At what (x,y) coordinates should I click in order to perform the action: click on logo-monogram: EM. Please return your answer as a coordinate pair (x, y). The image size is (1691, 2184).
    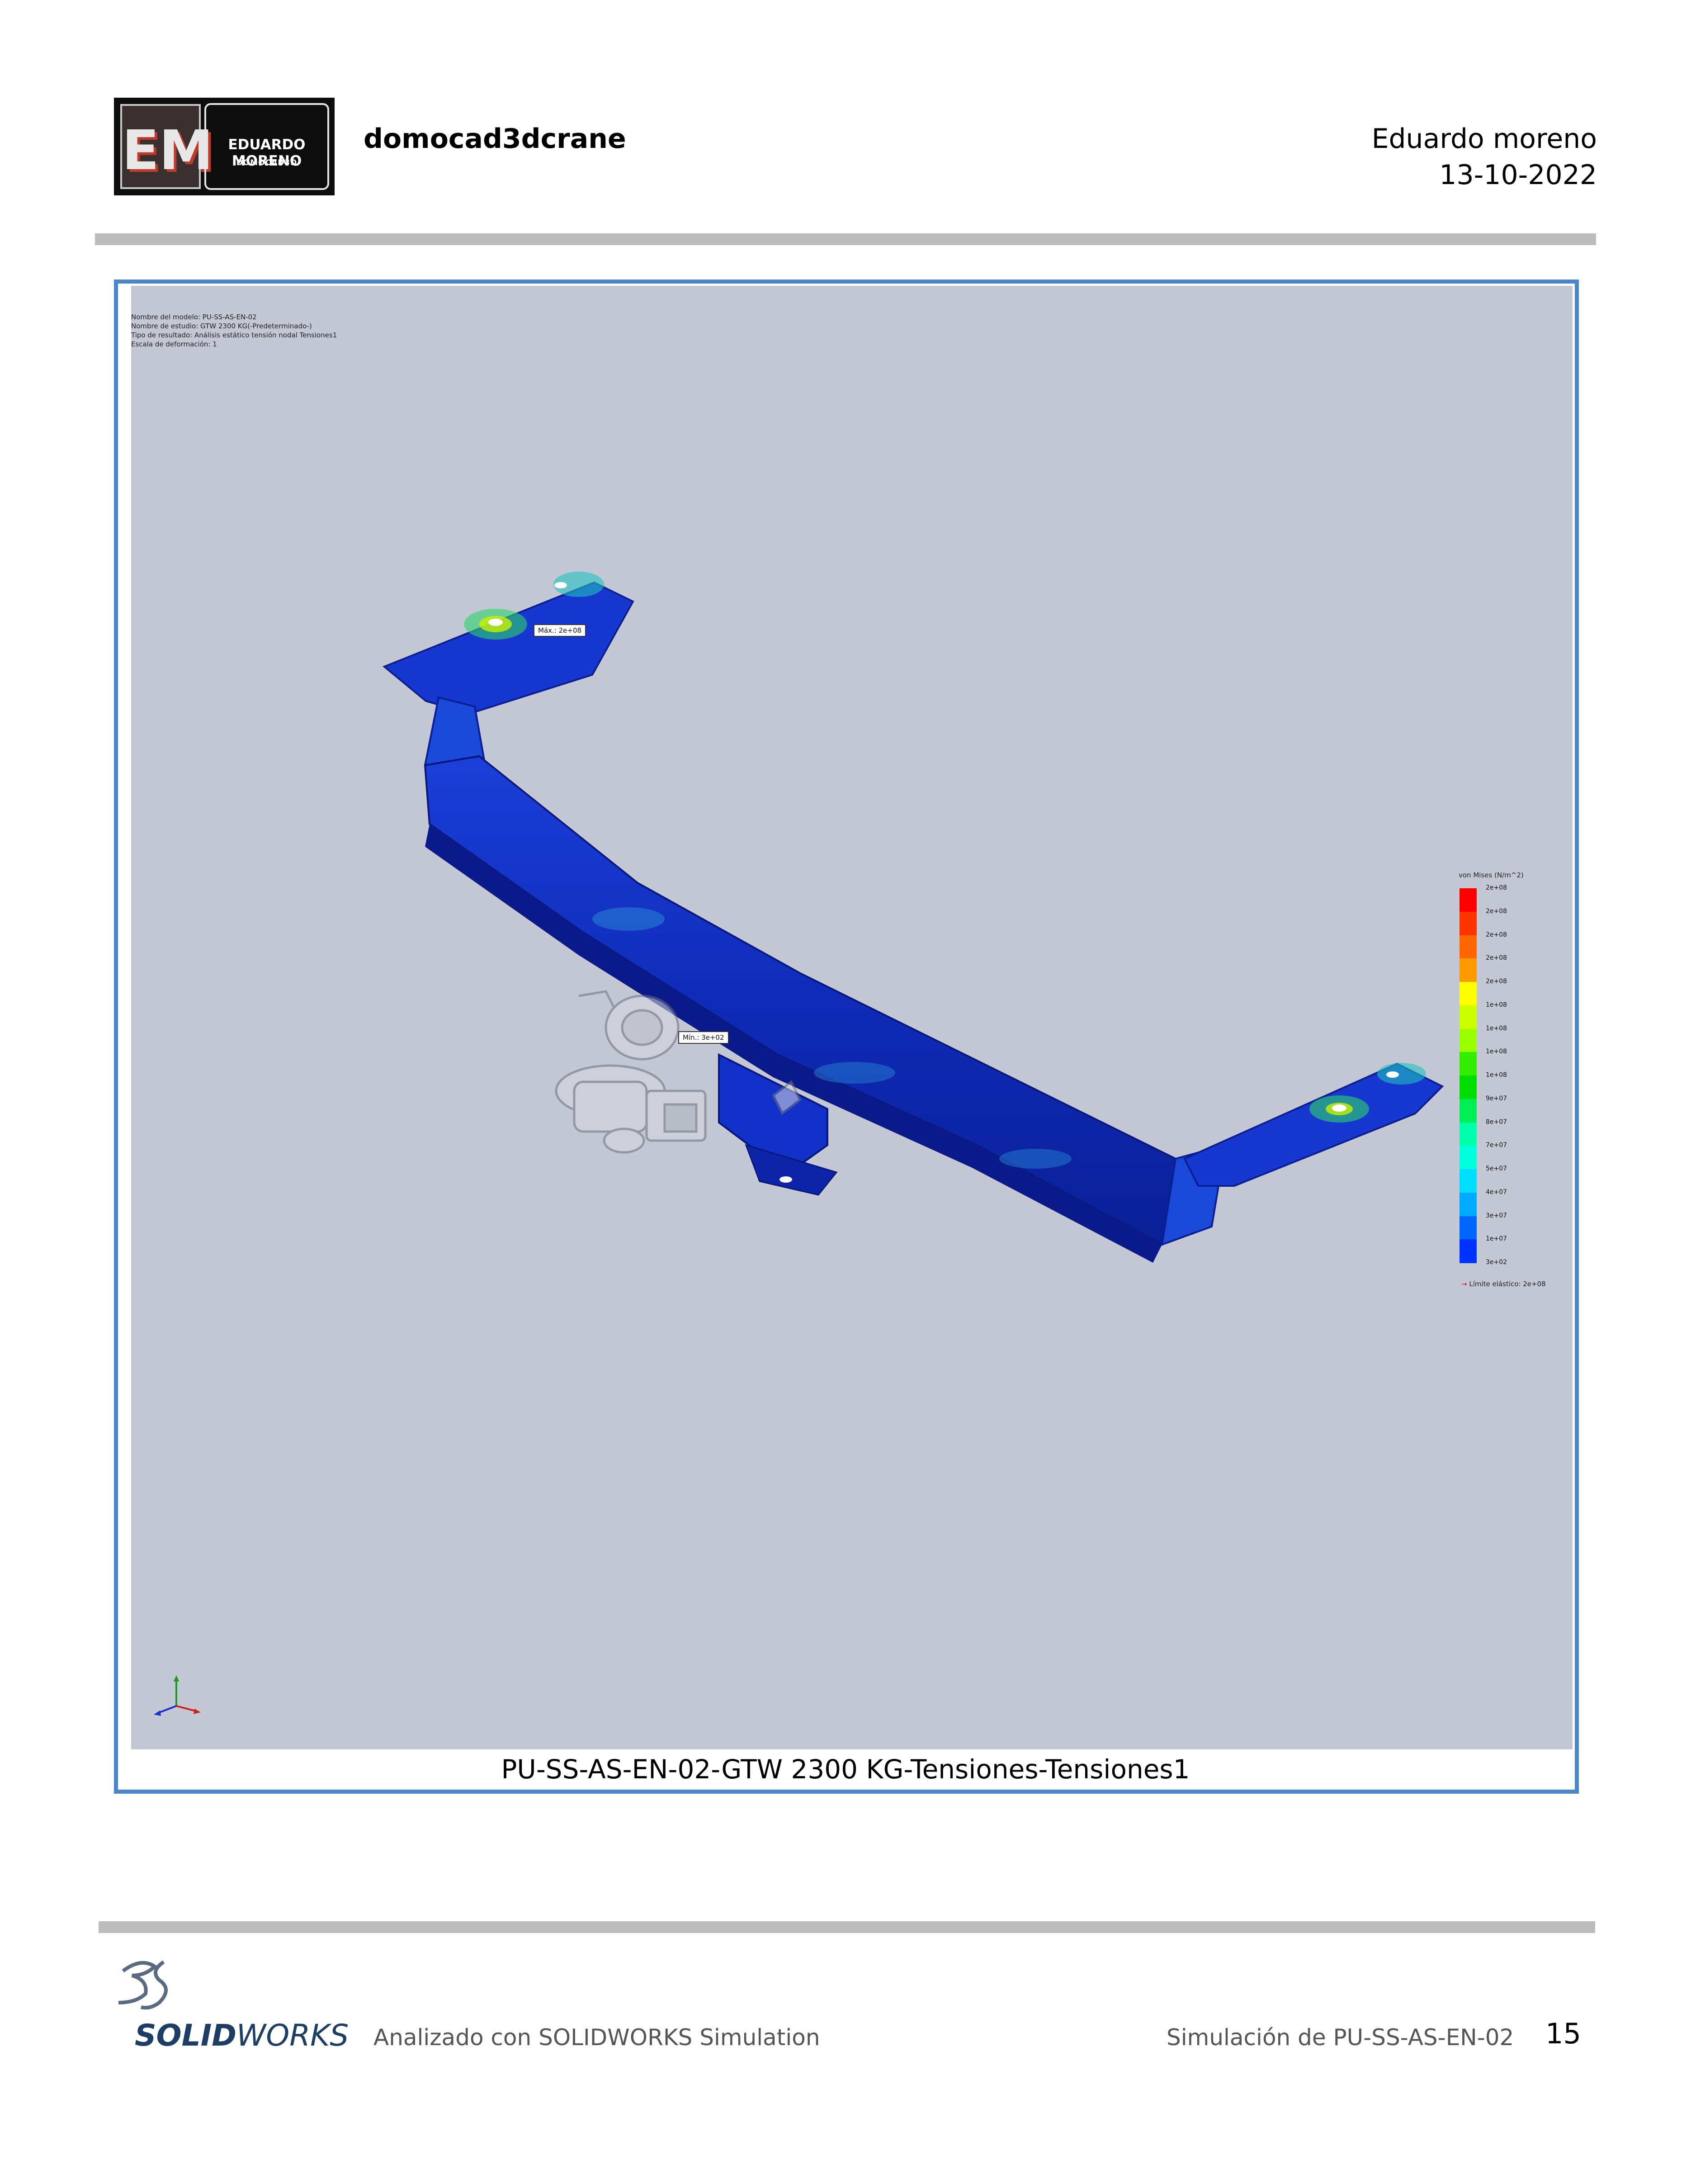
    Looking at the image, I should click on (166, 146).